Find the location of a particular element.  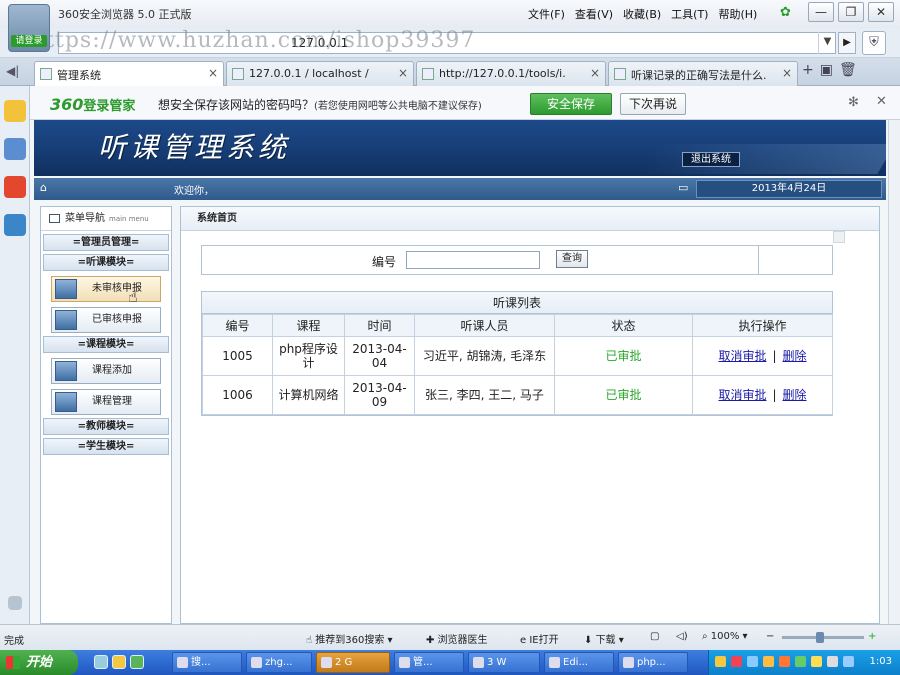

window-icon: ▢ is located at coordinates (654, 636).